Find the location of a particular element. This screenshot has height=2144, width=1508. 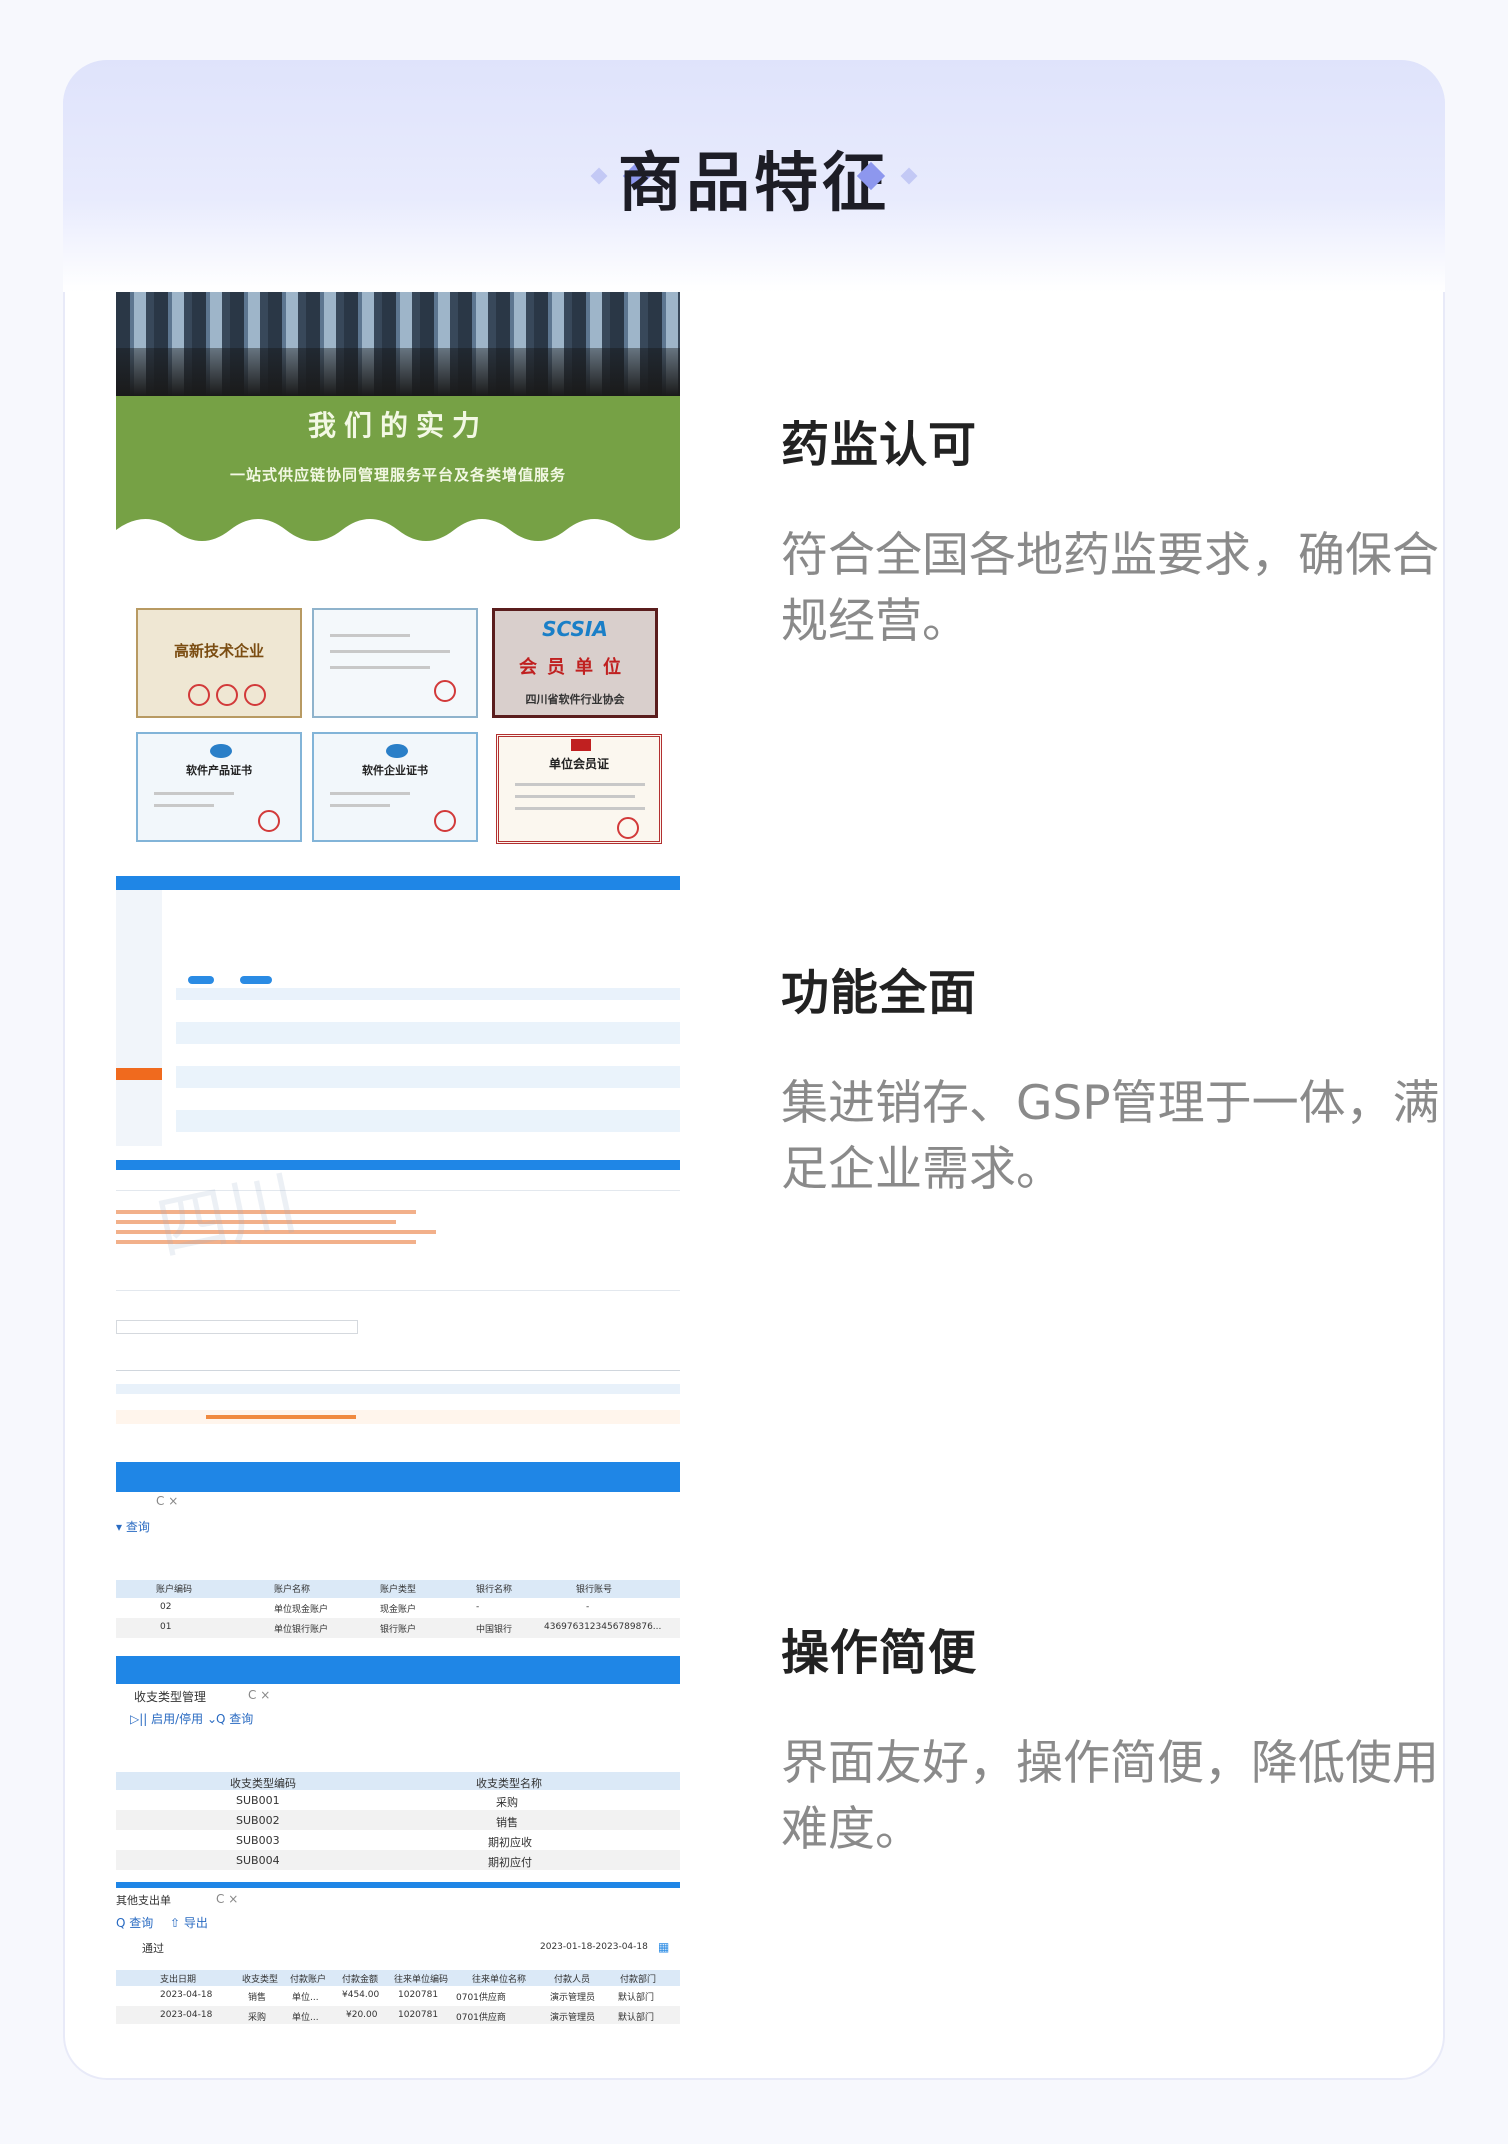

certificate-member-card: 单位会员证 is located at coordinates (579, 789).